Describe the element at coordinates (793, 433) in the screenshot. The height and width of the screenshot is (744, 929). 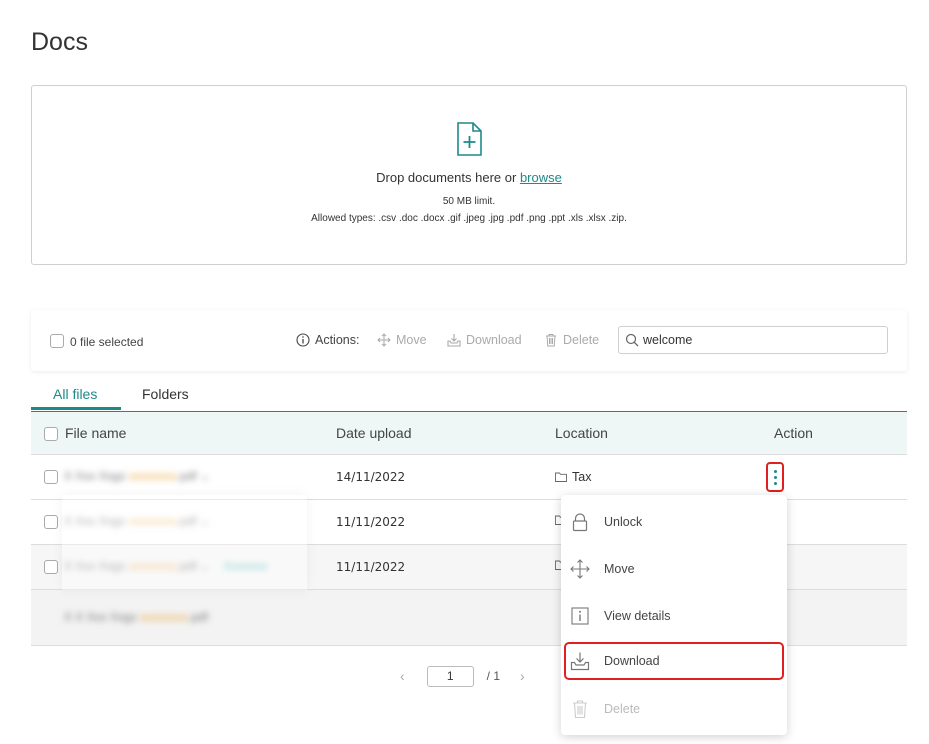
I see `column-header-action: Action` at that location.